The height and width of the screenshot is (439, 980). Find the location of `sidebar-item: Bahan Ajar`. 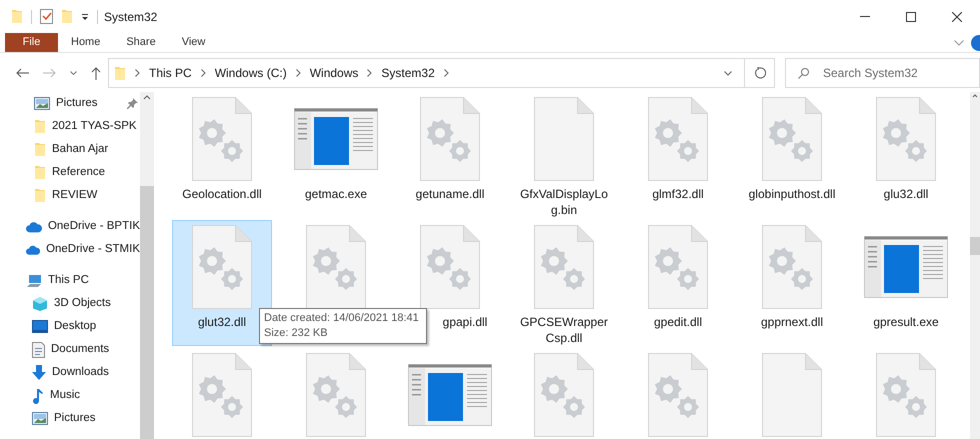

sidebar-item: Bahan Ajar is located at coordinates (70, 149).